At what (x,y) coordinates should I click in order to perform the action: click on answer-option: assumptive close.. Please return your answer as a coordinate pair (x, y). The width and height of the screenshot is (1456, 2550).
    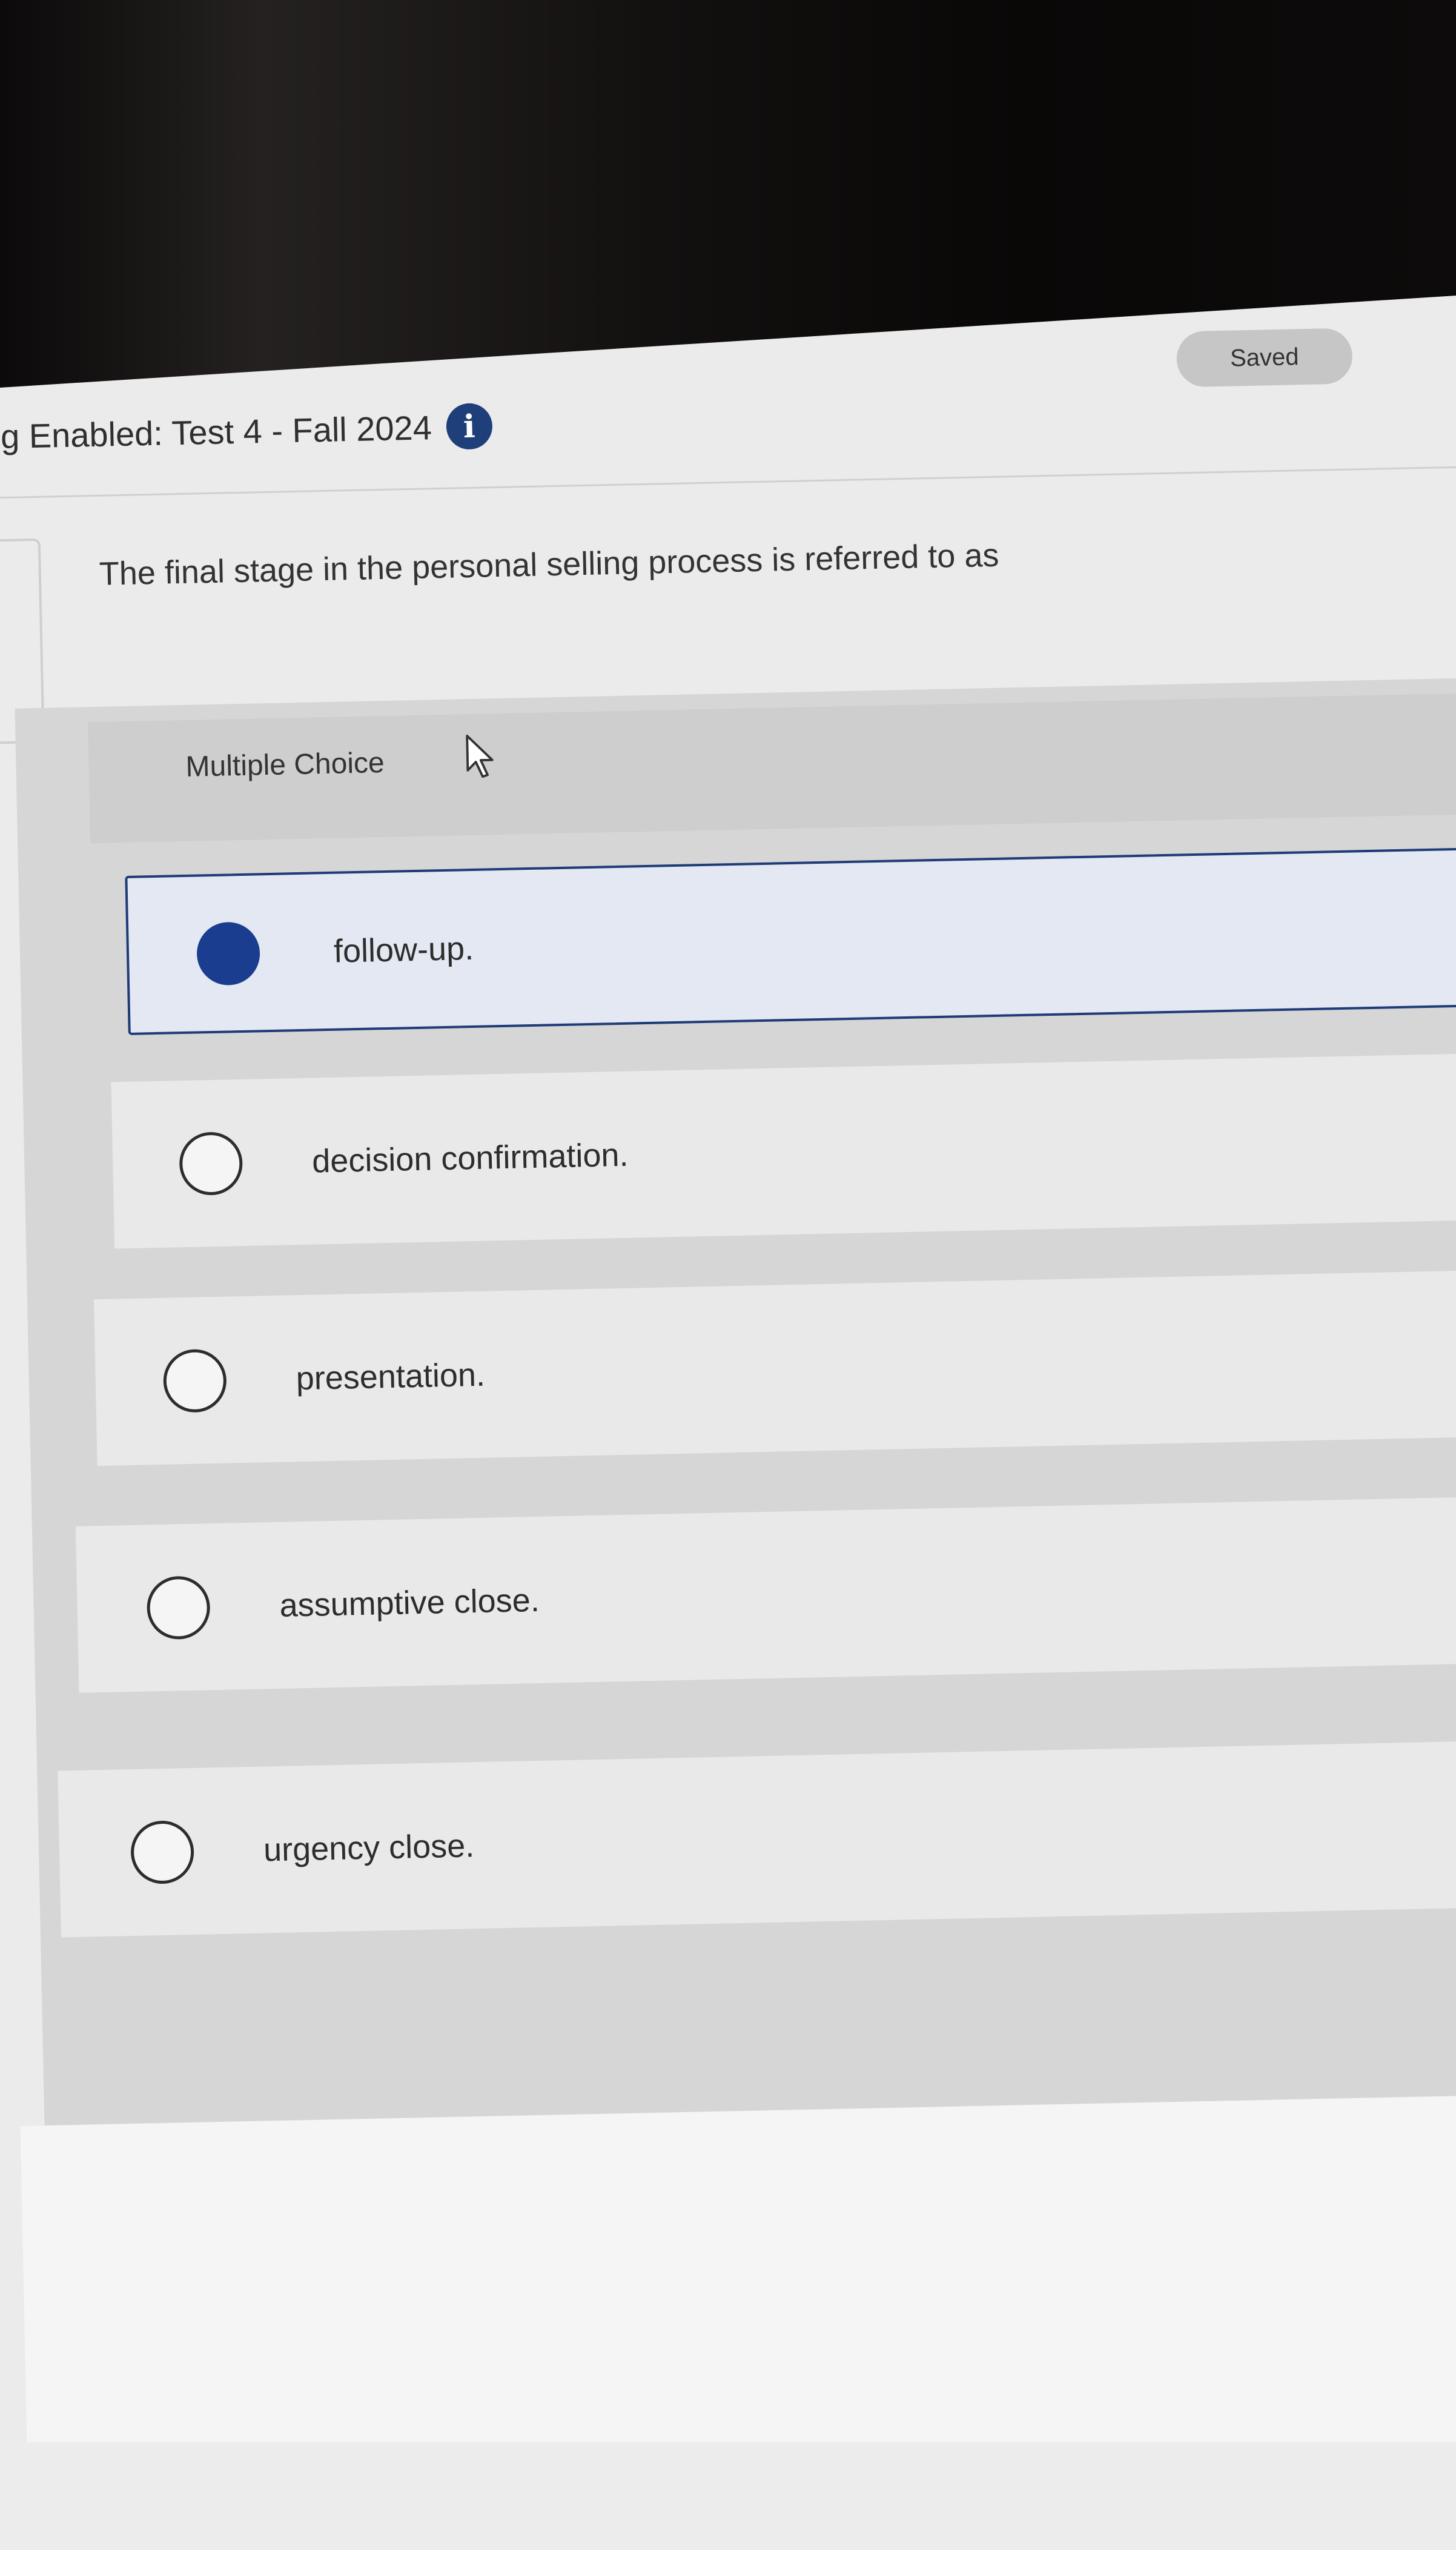
    Looking at the image, I should click on (765, 1593).